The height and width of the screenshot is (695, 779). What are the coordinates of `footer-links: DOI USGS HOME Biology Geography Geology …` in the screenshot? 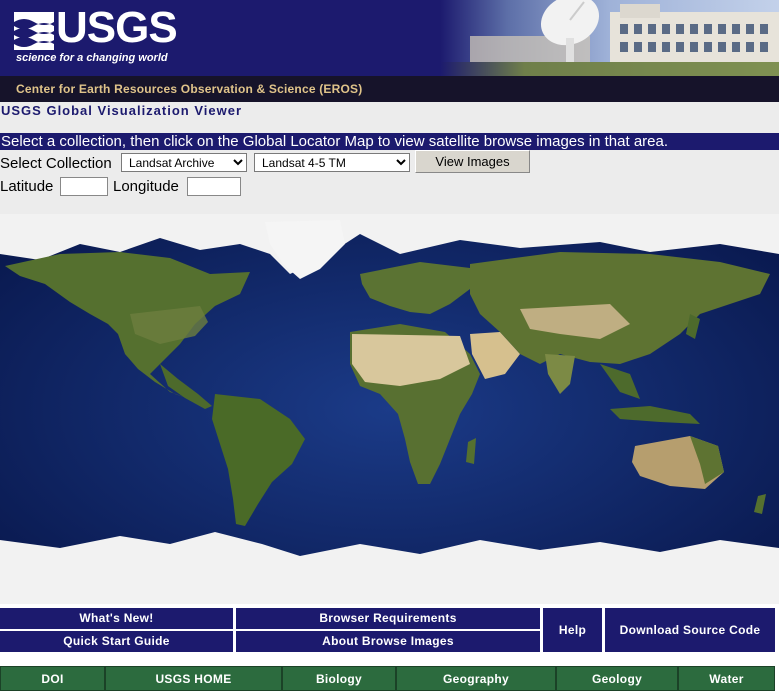 It's located at (389, 678).